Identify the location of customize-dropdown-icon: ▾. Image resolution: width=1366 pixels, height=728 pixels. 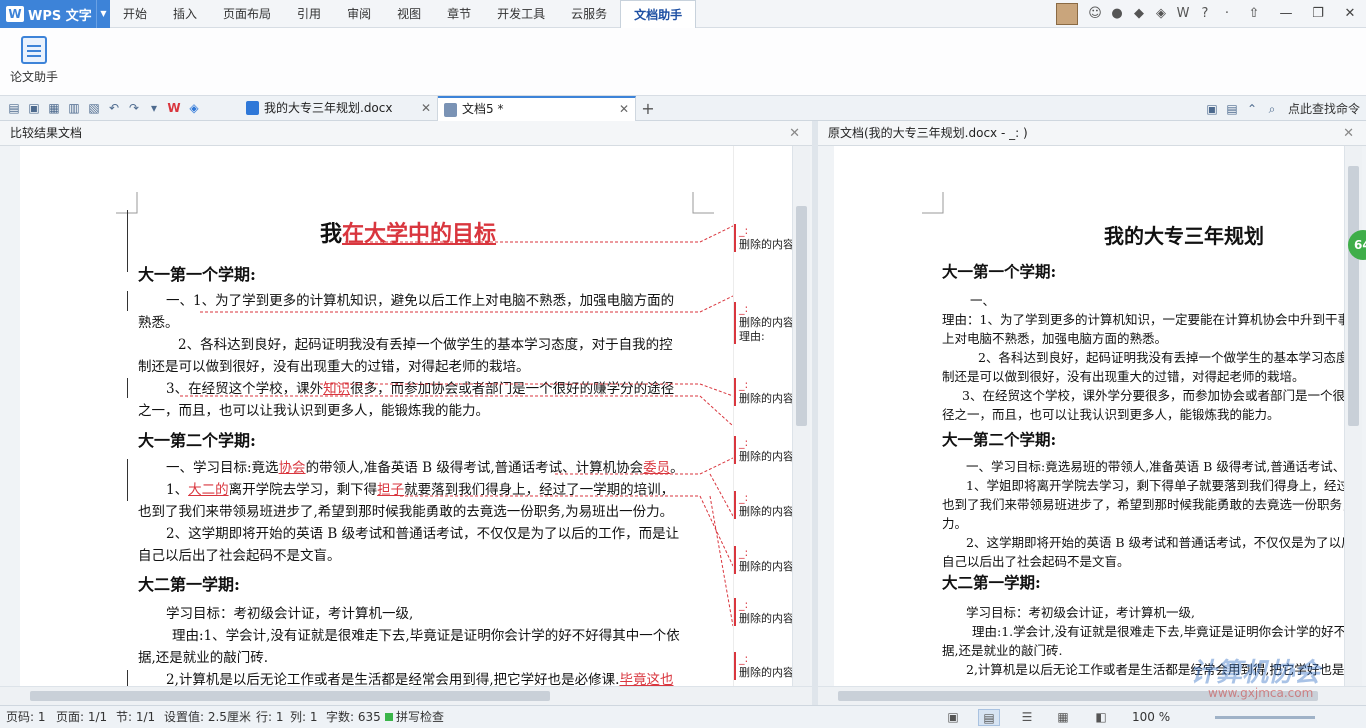
(154, 108).